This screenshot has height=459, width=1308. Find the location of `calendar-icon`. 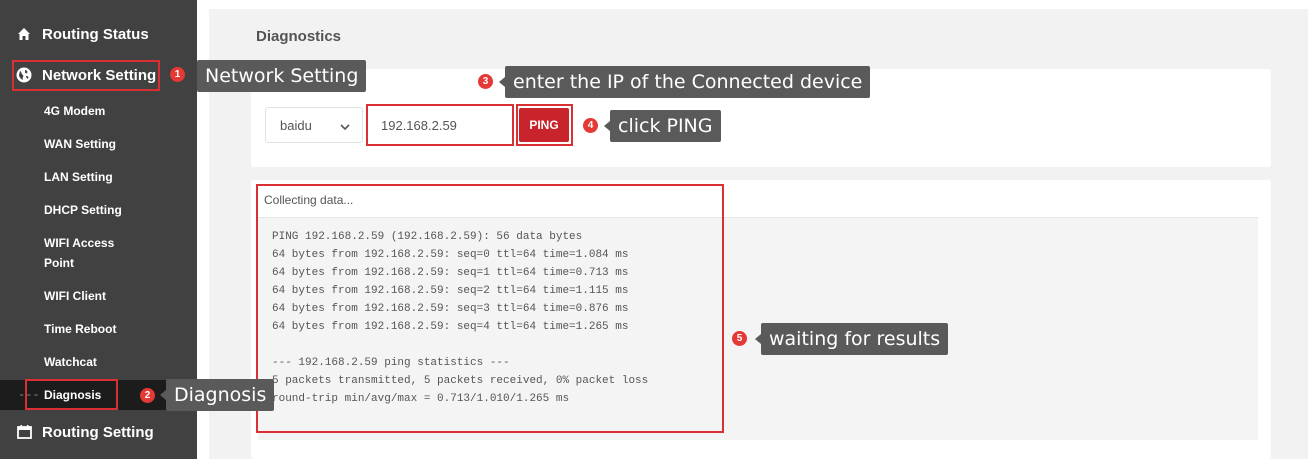

calendar-icon is located at coordinates (24, 432).